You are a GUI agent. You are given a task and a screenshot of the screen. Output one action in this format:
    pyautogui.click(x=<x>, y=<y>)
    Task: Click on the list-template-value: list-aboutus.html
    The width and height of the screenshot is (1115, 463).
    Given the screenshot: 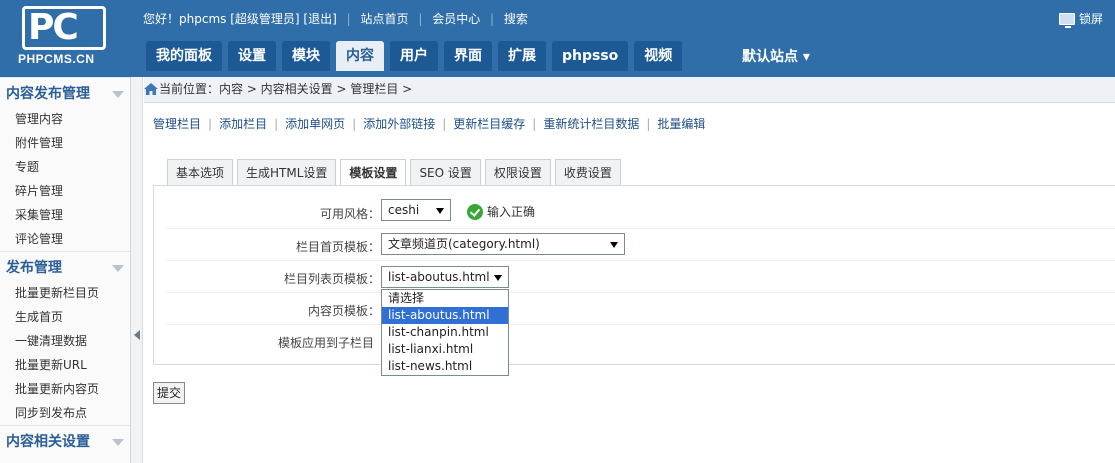 What is the action you would take?
    pyautogui.click(x=439, y=277)
    